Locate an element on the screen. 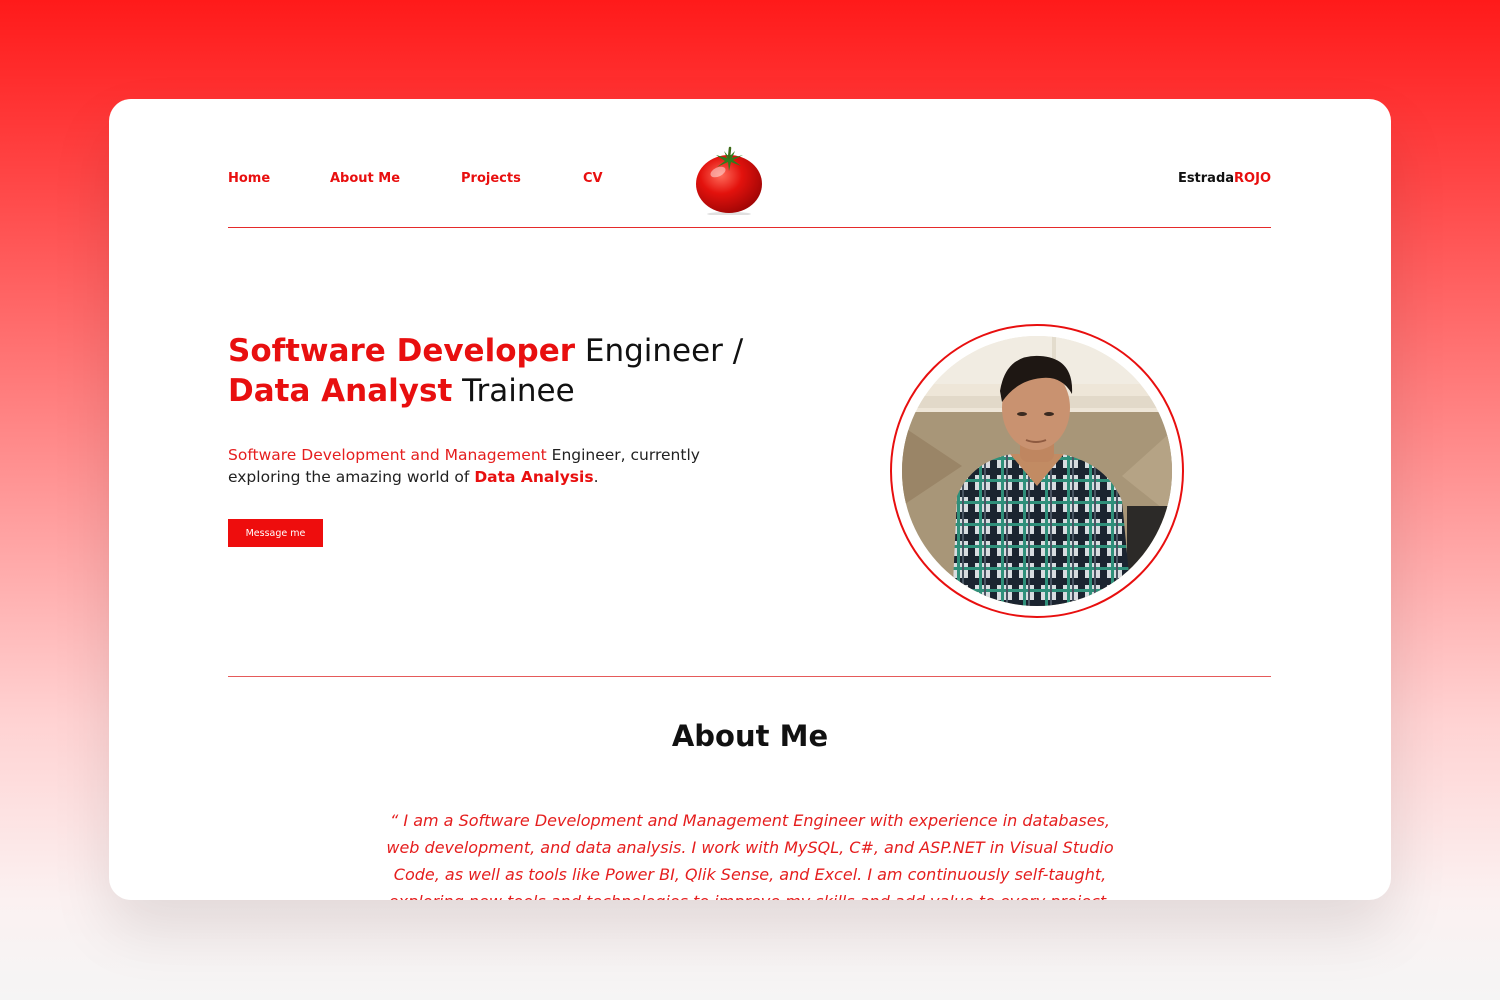 The height and width of the screenshot is (1000, 1500). profile-photo is located at coordinates (1037, 471).